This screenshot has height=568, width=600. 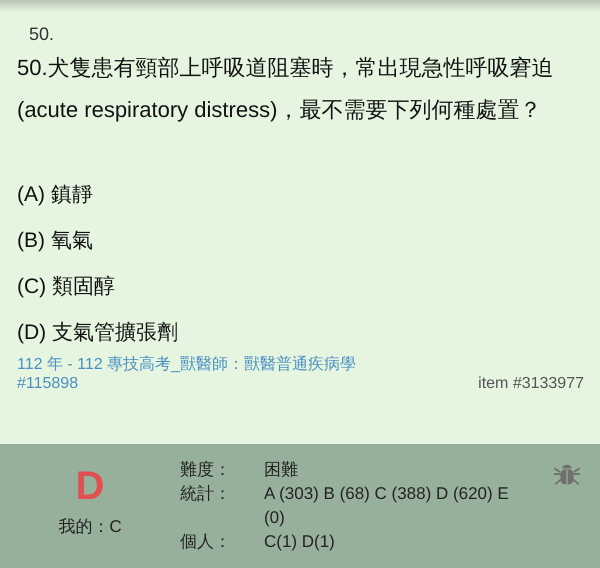 What do you see at coordinates (206, 470) in the screenshot?
I see `stat-label: 難度：` at bounding box center [206, 470].